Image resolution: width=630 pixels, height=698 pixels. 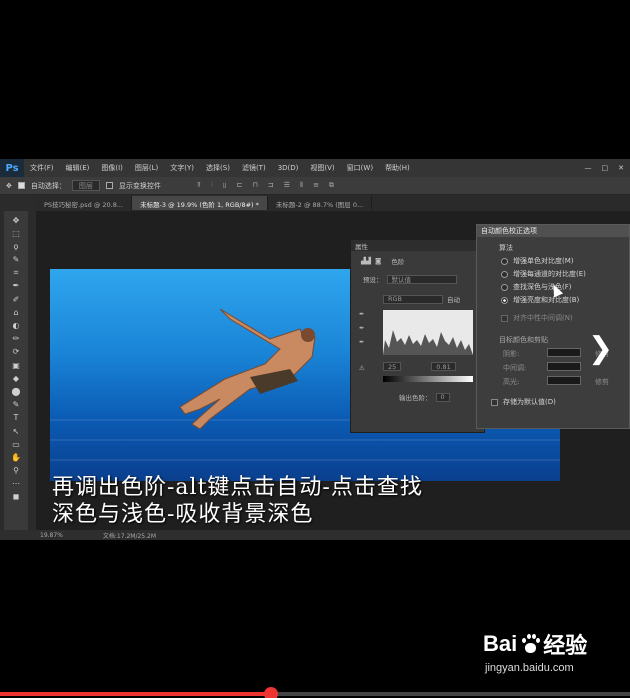 What do you see at coordinates (254, 168) in the screenshot?
I see `menu-filter: 滤镜(T)` at bounding box center [254, 168].